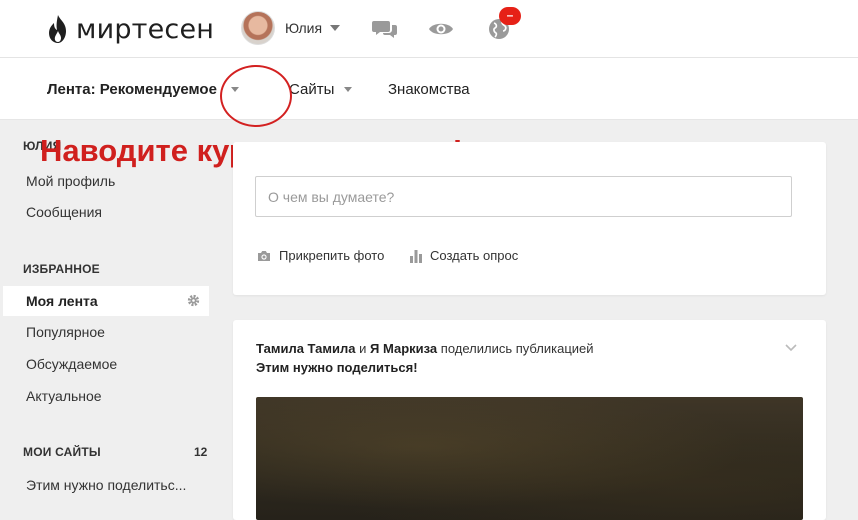 The height and width of the screenshot is (520, 858). What do you see at coordinates (441, 29) in the screenshot?
I see `eye-icon` at bounding box center [441, 29].